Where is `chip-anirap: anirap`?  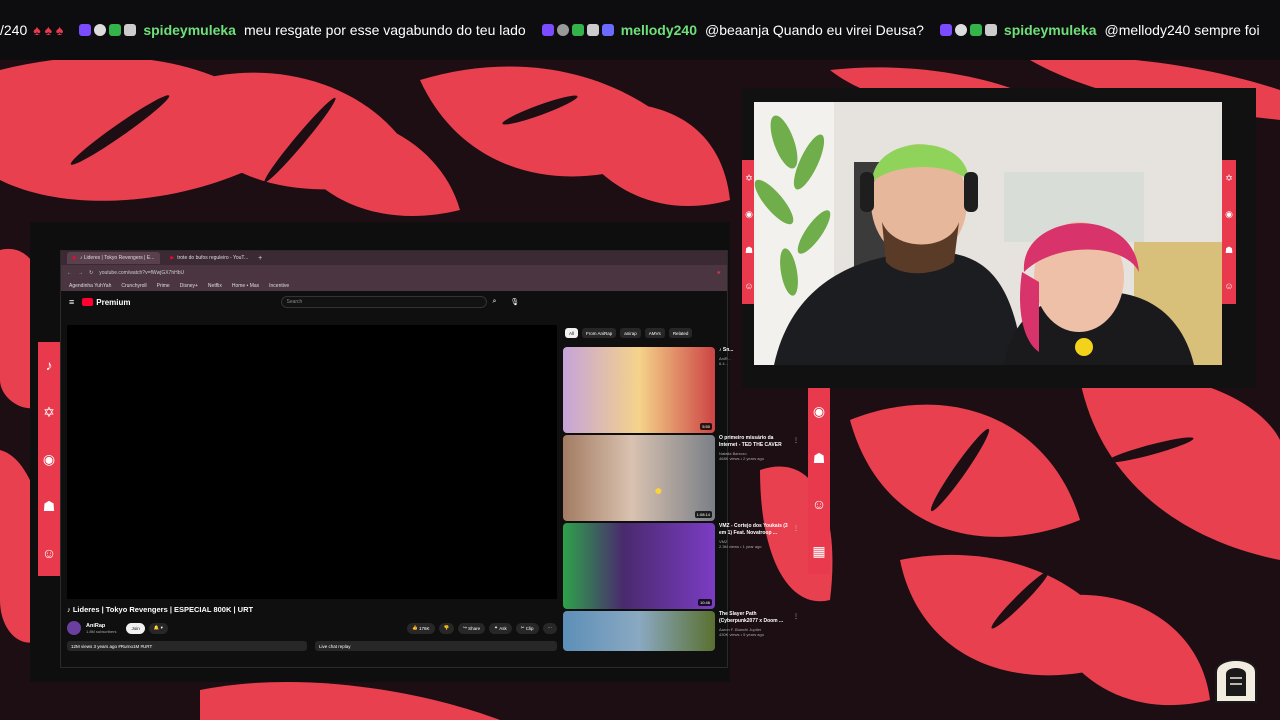
chip-anirap: anirap is located at coordinates (630, 333).